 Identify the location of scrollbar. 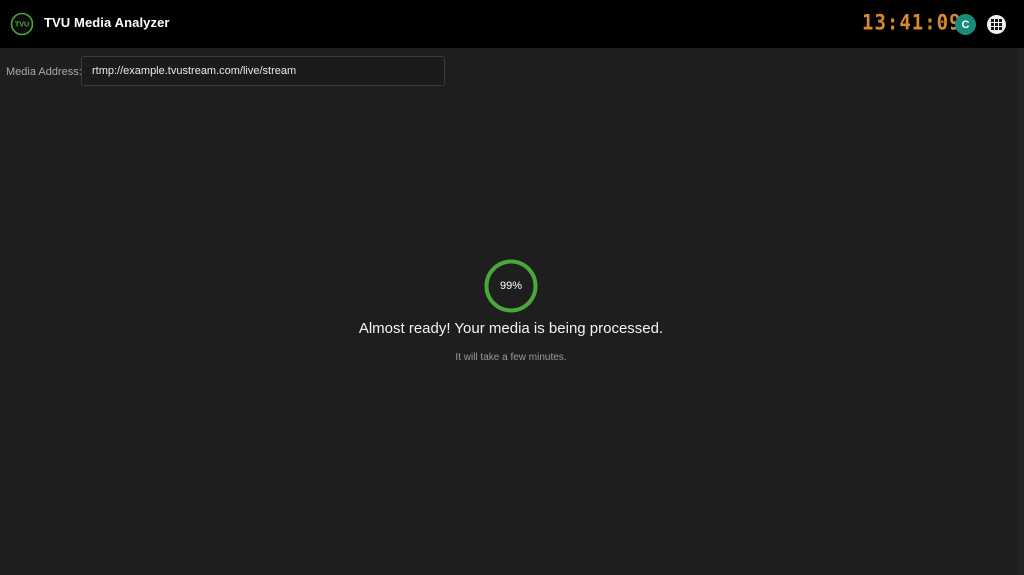
(1021, 311).